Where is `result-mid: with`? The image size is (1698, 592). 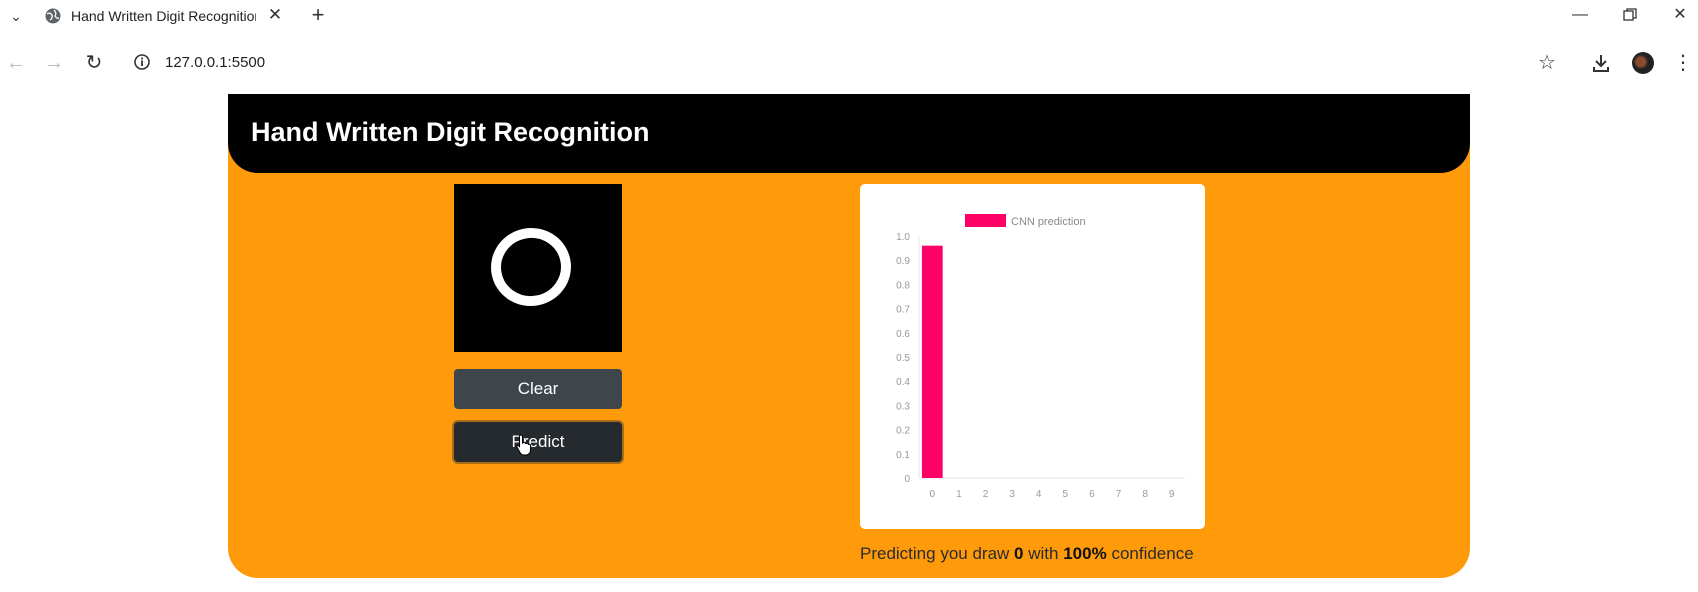
result-mid: with is located at coordinates (1043, 553).